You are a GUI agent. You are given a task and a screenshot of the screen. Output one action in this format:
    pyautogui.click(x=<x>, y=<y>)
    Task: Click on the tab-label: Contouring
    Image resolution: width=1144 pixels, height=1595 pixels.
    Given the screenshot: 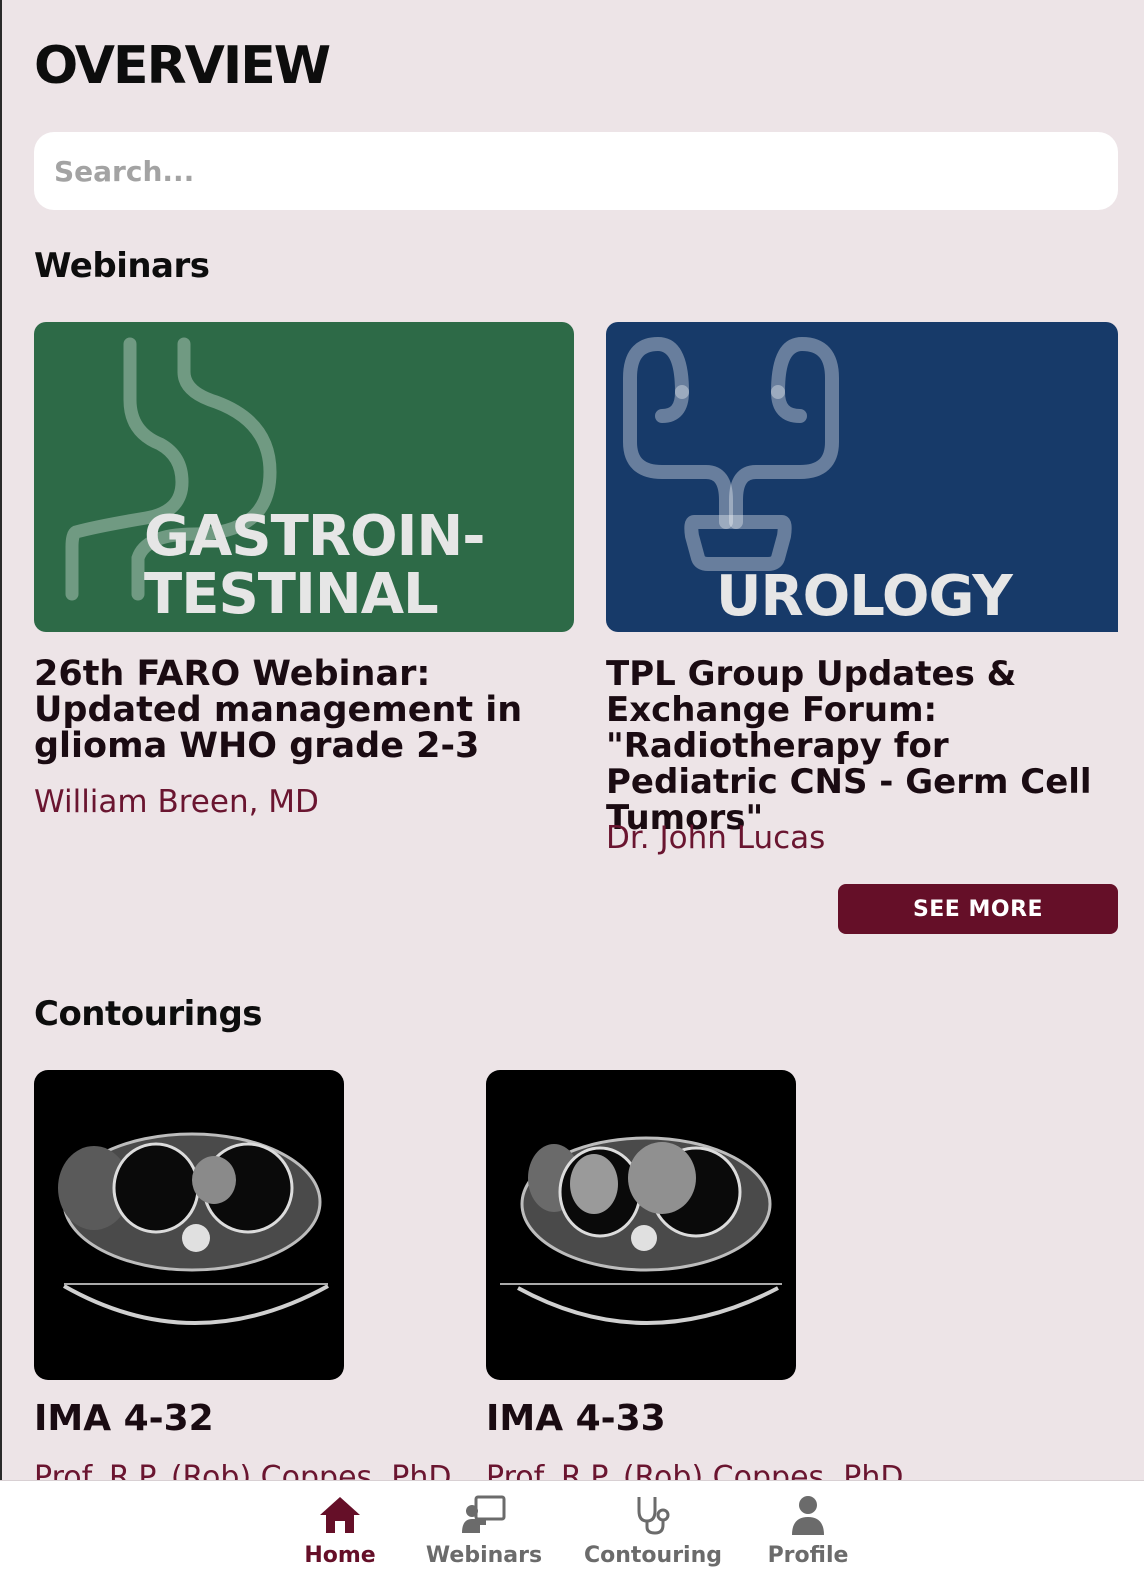 What is the action you would take?
    pyautogui.click(x=652, y=1555)
    